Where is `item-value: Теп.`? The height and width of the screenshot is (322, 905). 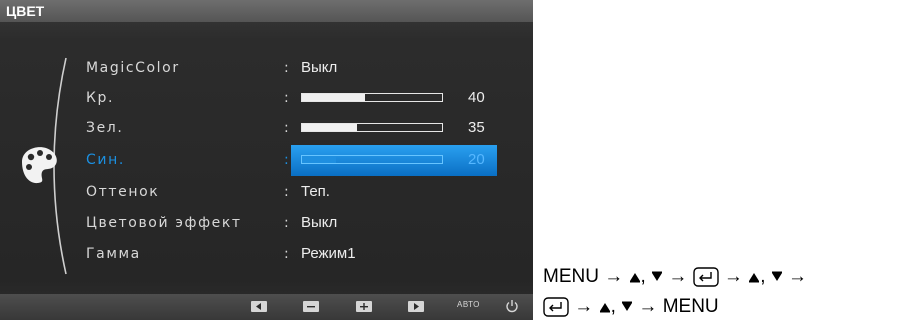 item-value: Теп. is located at coordinates (315, 191).